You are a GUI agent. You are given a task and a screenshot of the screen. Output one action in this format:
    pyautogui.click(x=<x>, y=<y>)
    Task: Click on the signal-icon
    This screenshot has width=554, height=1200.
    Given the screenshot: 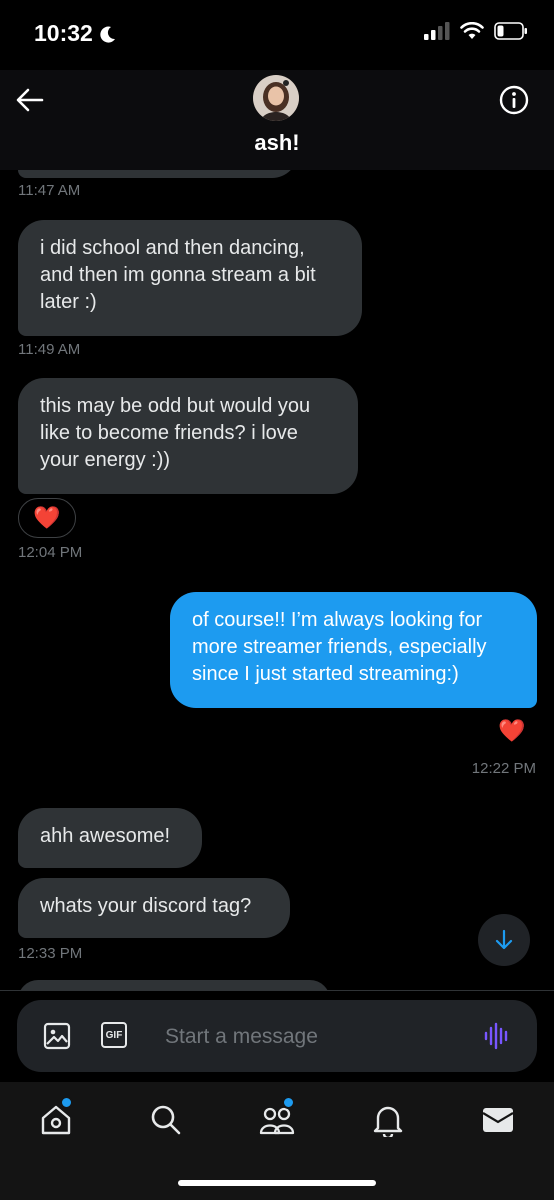 What is the action you would take?
    pyautogui.click(x=437, y=31)
    